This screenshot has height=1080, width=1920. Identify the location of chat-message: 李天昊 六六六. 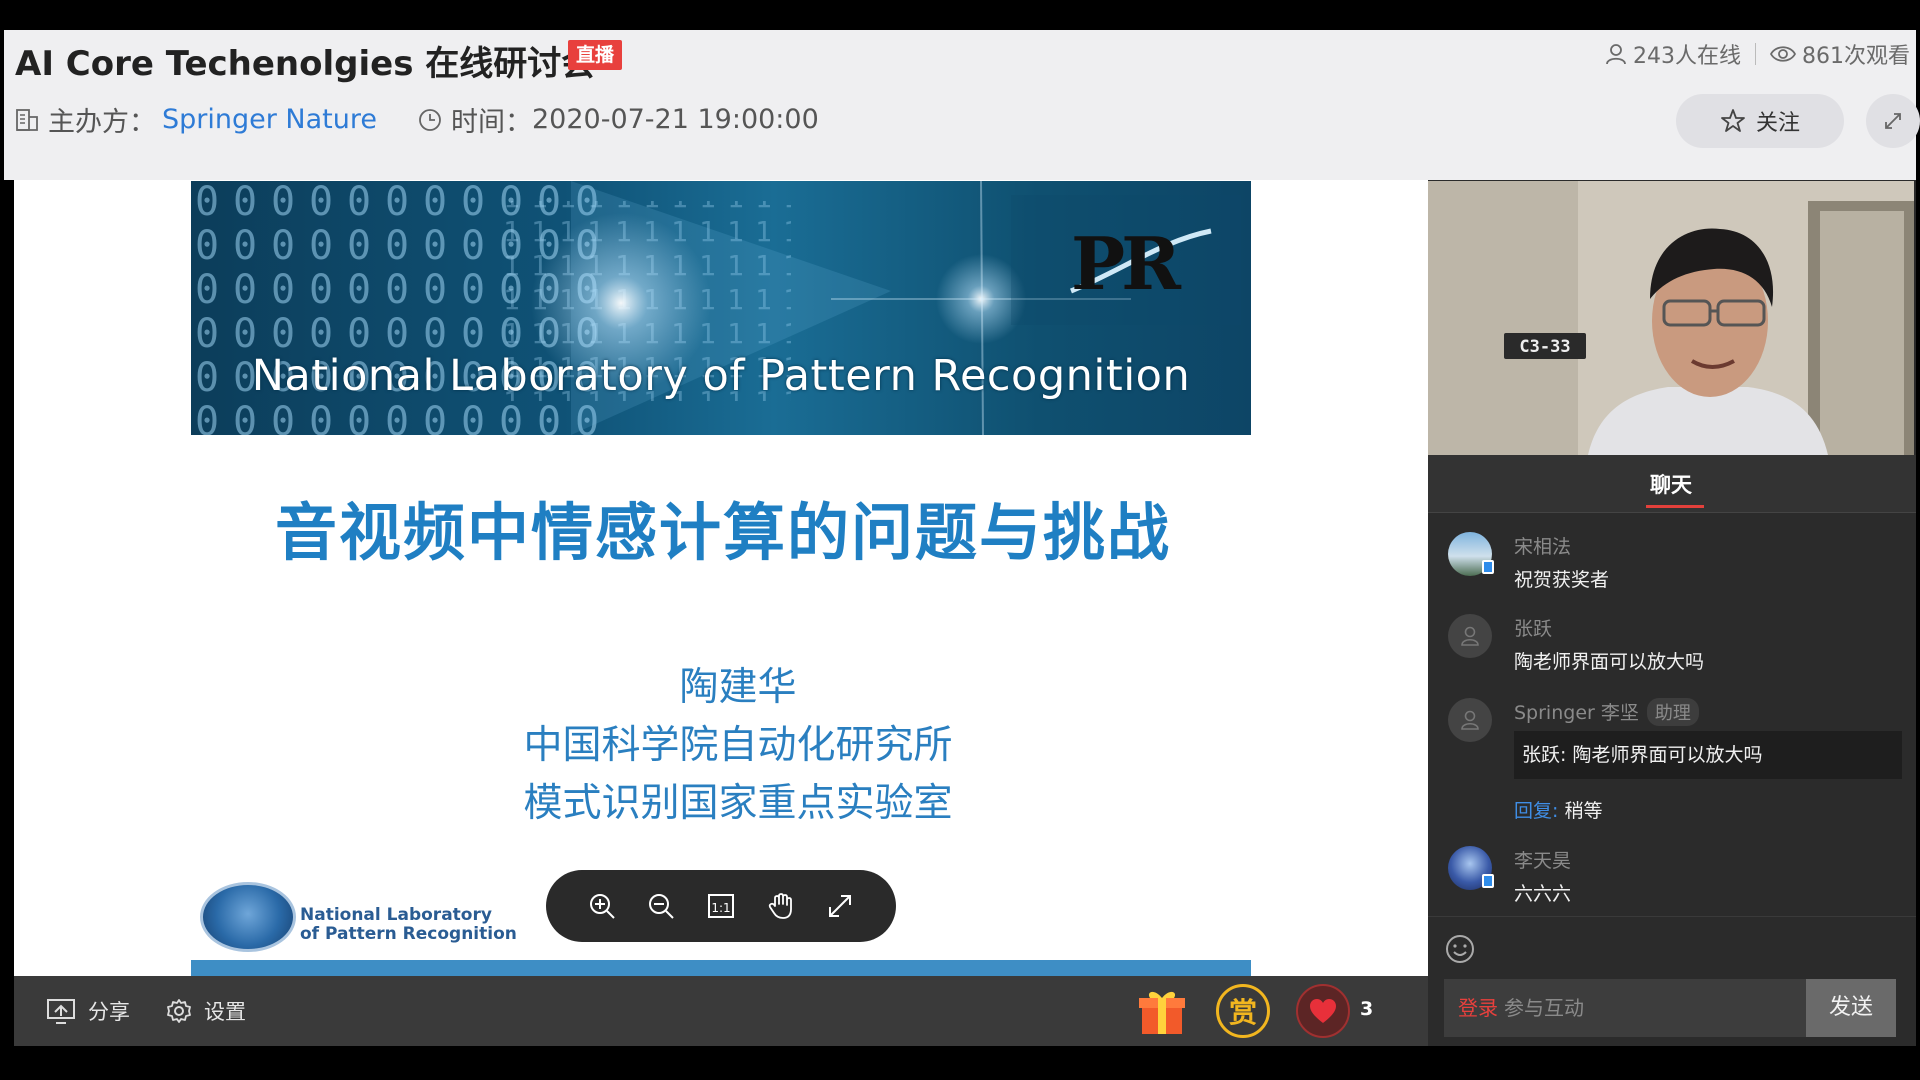
(1678, 878).